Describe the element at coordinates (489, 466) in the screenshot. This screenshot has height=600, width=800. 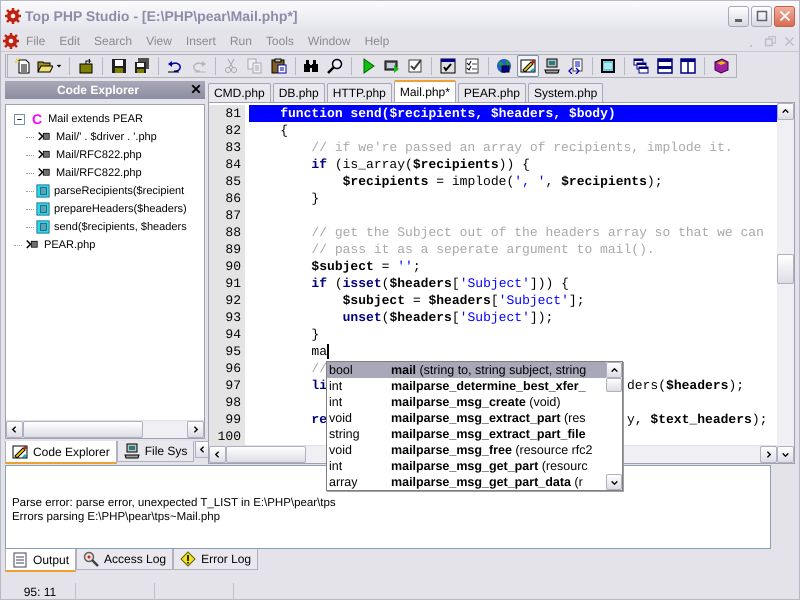
I see `function-signature: mailparse_msg_get_part (resourc` at that location.